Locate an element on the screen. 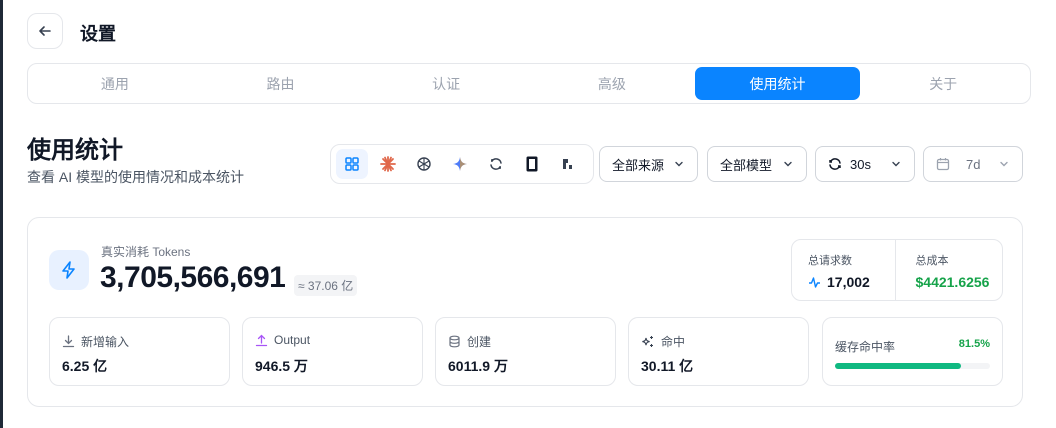 This screenshot has width=1056, height=428. page-title: 使用统计 is located at coordinates (75, 150).